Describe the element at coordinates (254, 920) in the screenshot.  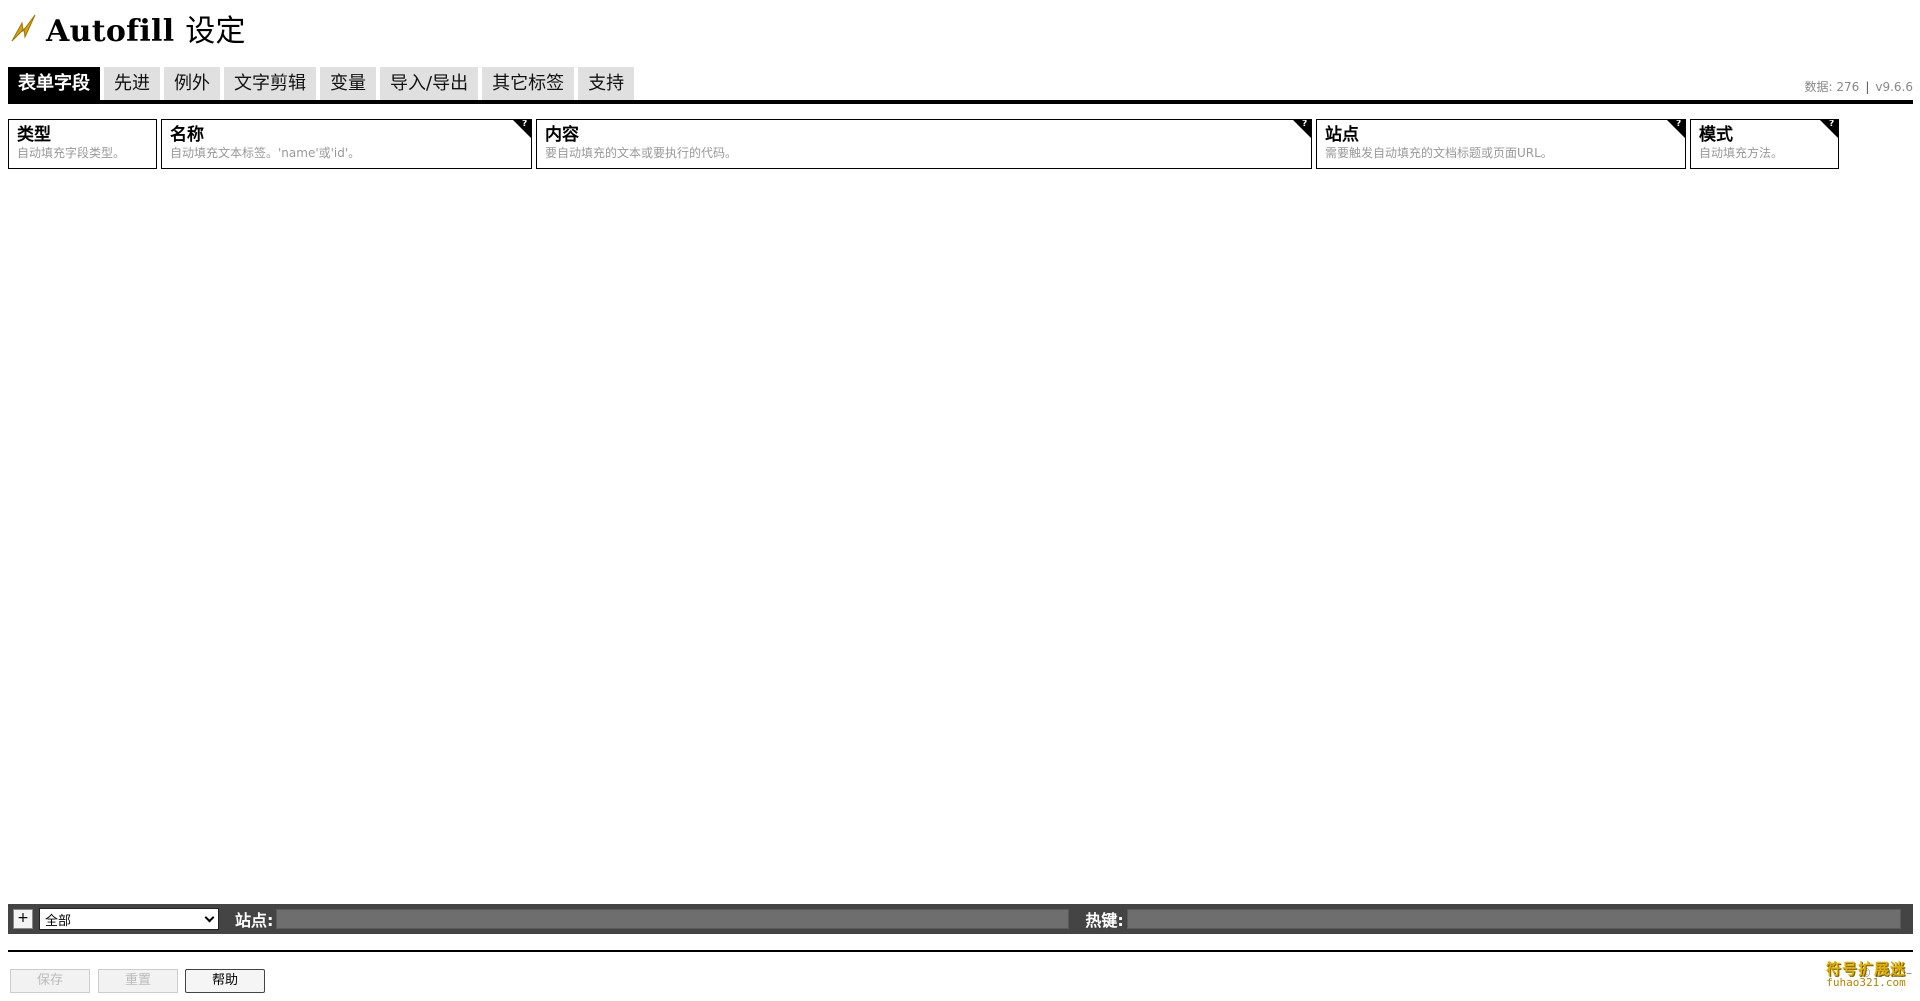
I see `sites-label: 站点:` at that location.